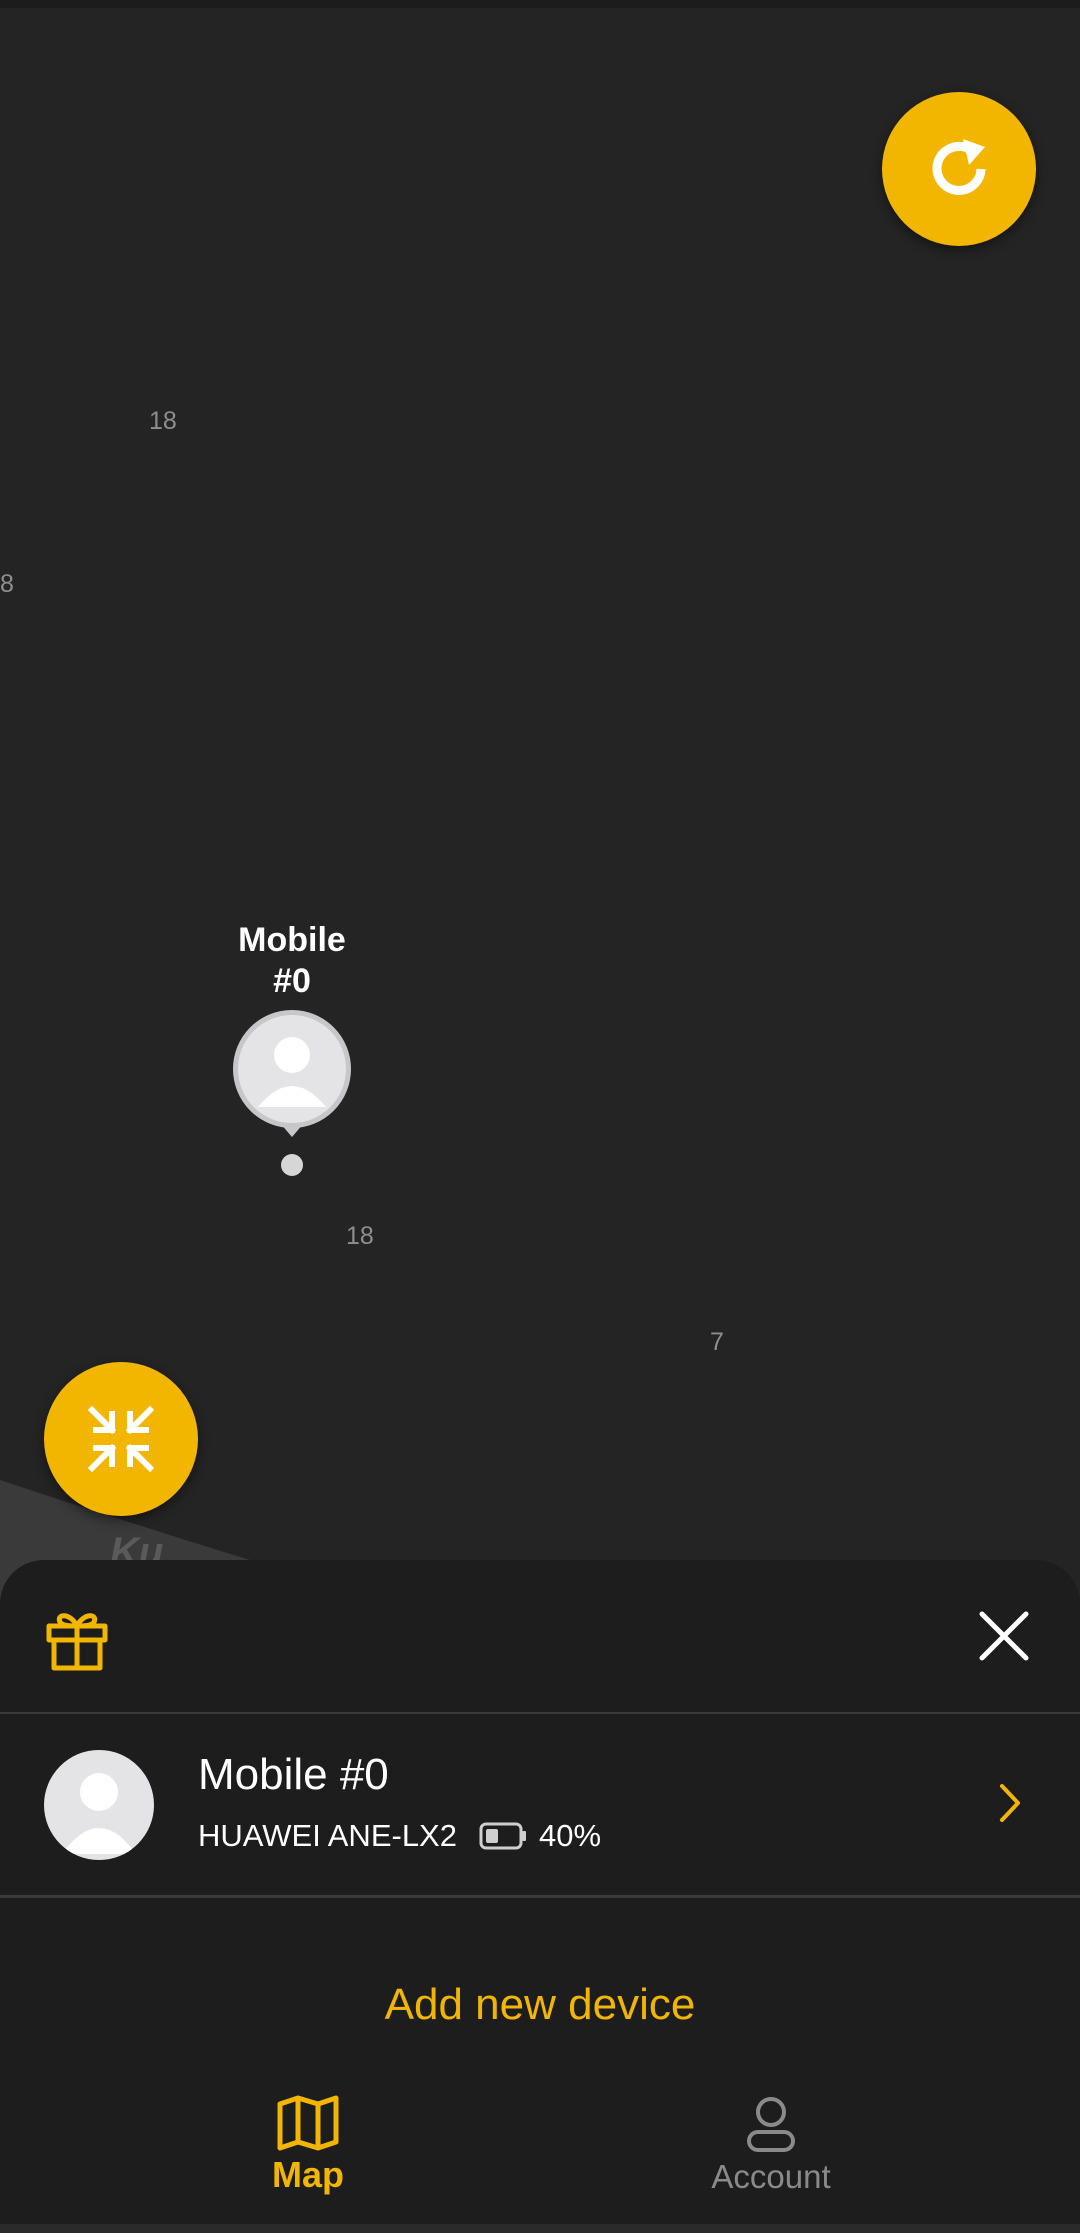 This screenshot has width=1080, height=2233. I want to click on marker-label: Mobile #0, so click(292, 960).